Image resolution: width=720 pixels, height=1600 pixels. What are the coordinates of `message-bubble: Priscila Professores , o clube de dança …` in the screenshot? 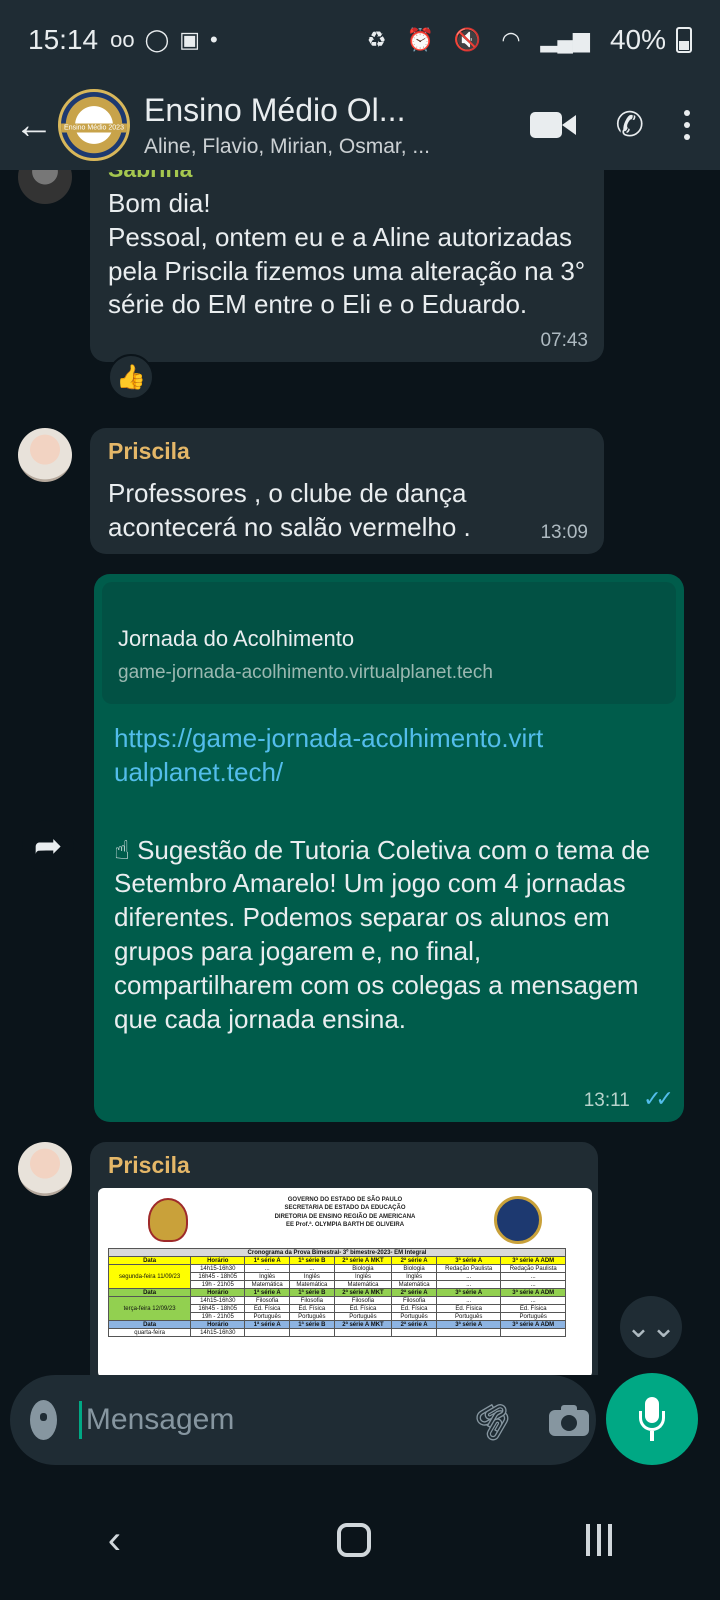 It's located at (347, 491).